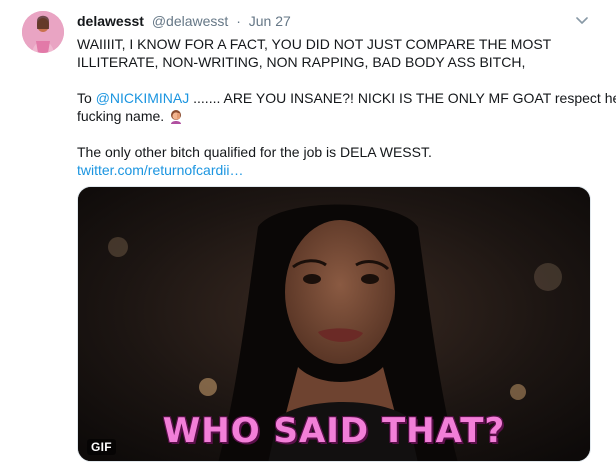 Image resolution: width=616 pixels, height=476 pixels. What do you see at coordinates (270, 21) in the screenshot?
I see `tweet-timestamp: Jun 27` at bounding box center [270, 21].